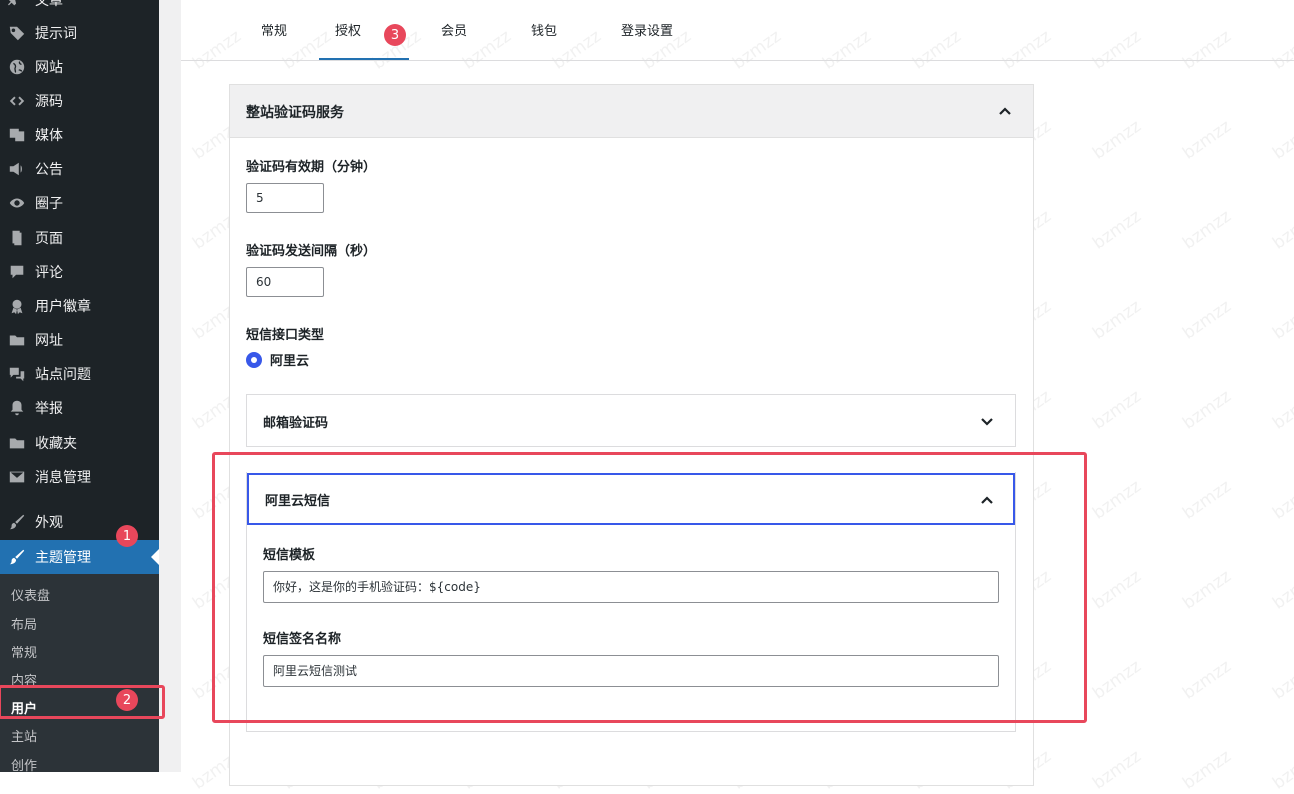 The width and height of the screenshot is (1294, 794). Describe the element at coordinates (17, 169) in the screenshot. I see `megaphone-icon` at that location.